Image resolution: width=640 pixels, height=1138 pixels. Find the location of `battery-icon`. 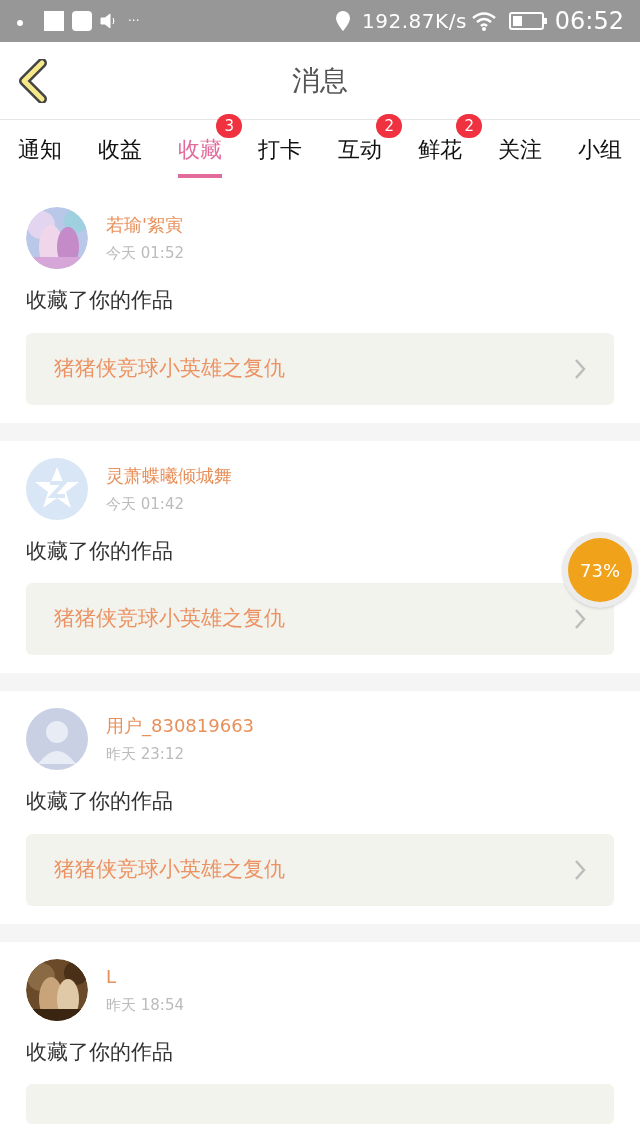

battery-icon is located at coordinates (527, 21).